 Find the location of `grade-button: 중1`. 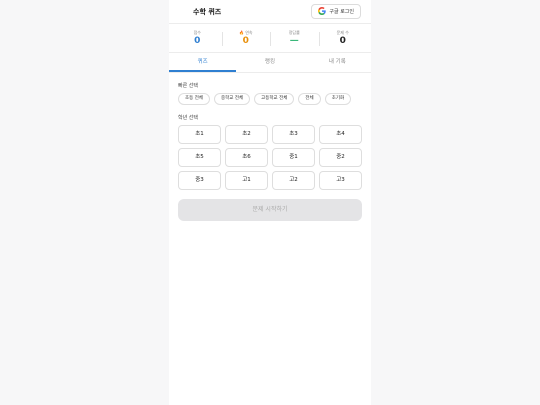

grade-button: 중1 is located at coordinates (293, 157).